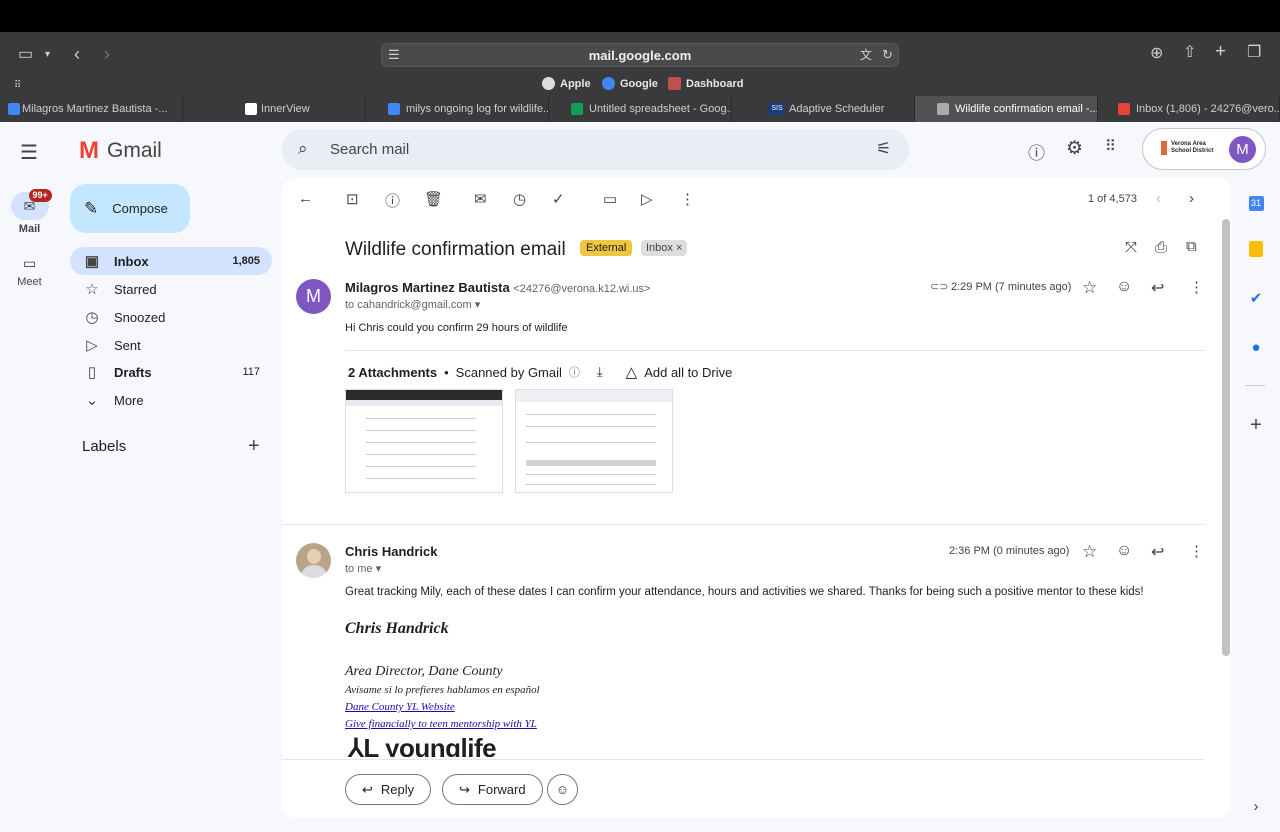 The height and width of the screenshot is (832, 1280). I want to click on search-bar: ⌕ Search mail ⚟, so click(595, 149).